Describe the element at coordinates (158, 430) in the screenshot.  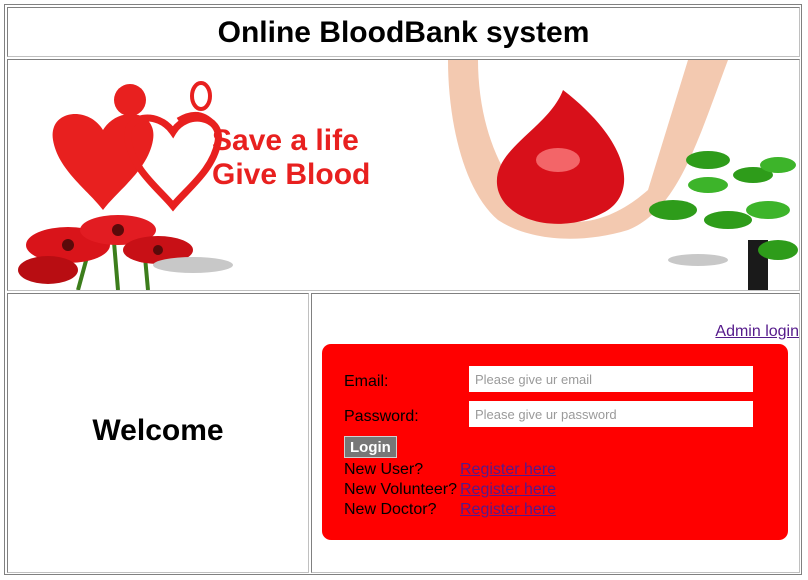
I see `welcome-heading: Welcome` at that location.